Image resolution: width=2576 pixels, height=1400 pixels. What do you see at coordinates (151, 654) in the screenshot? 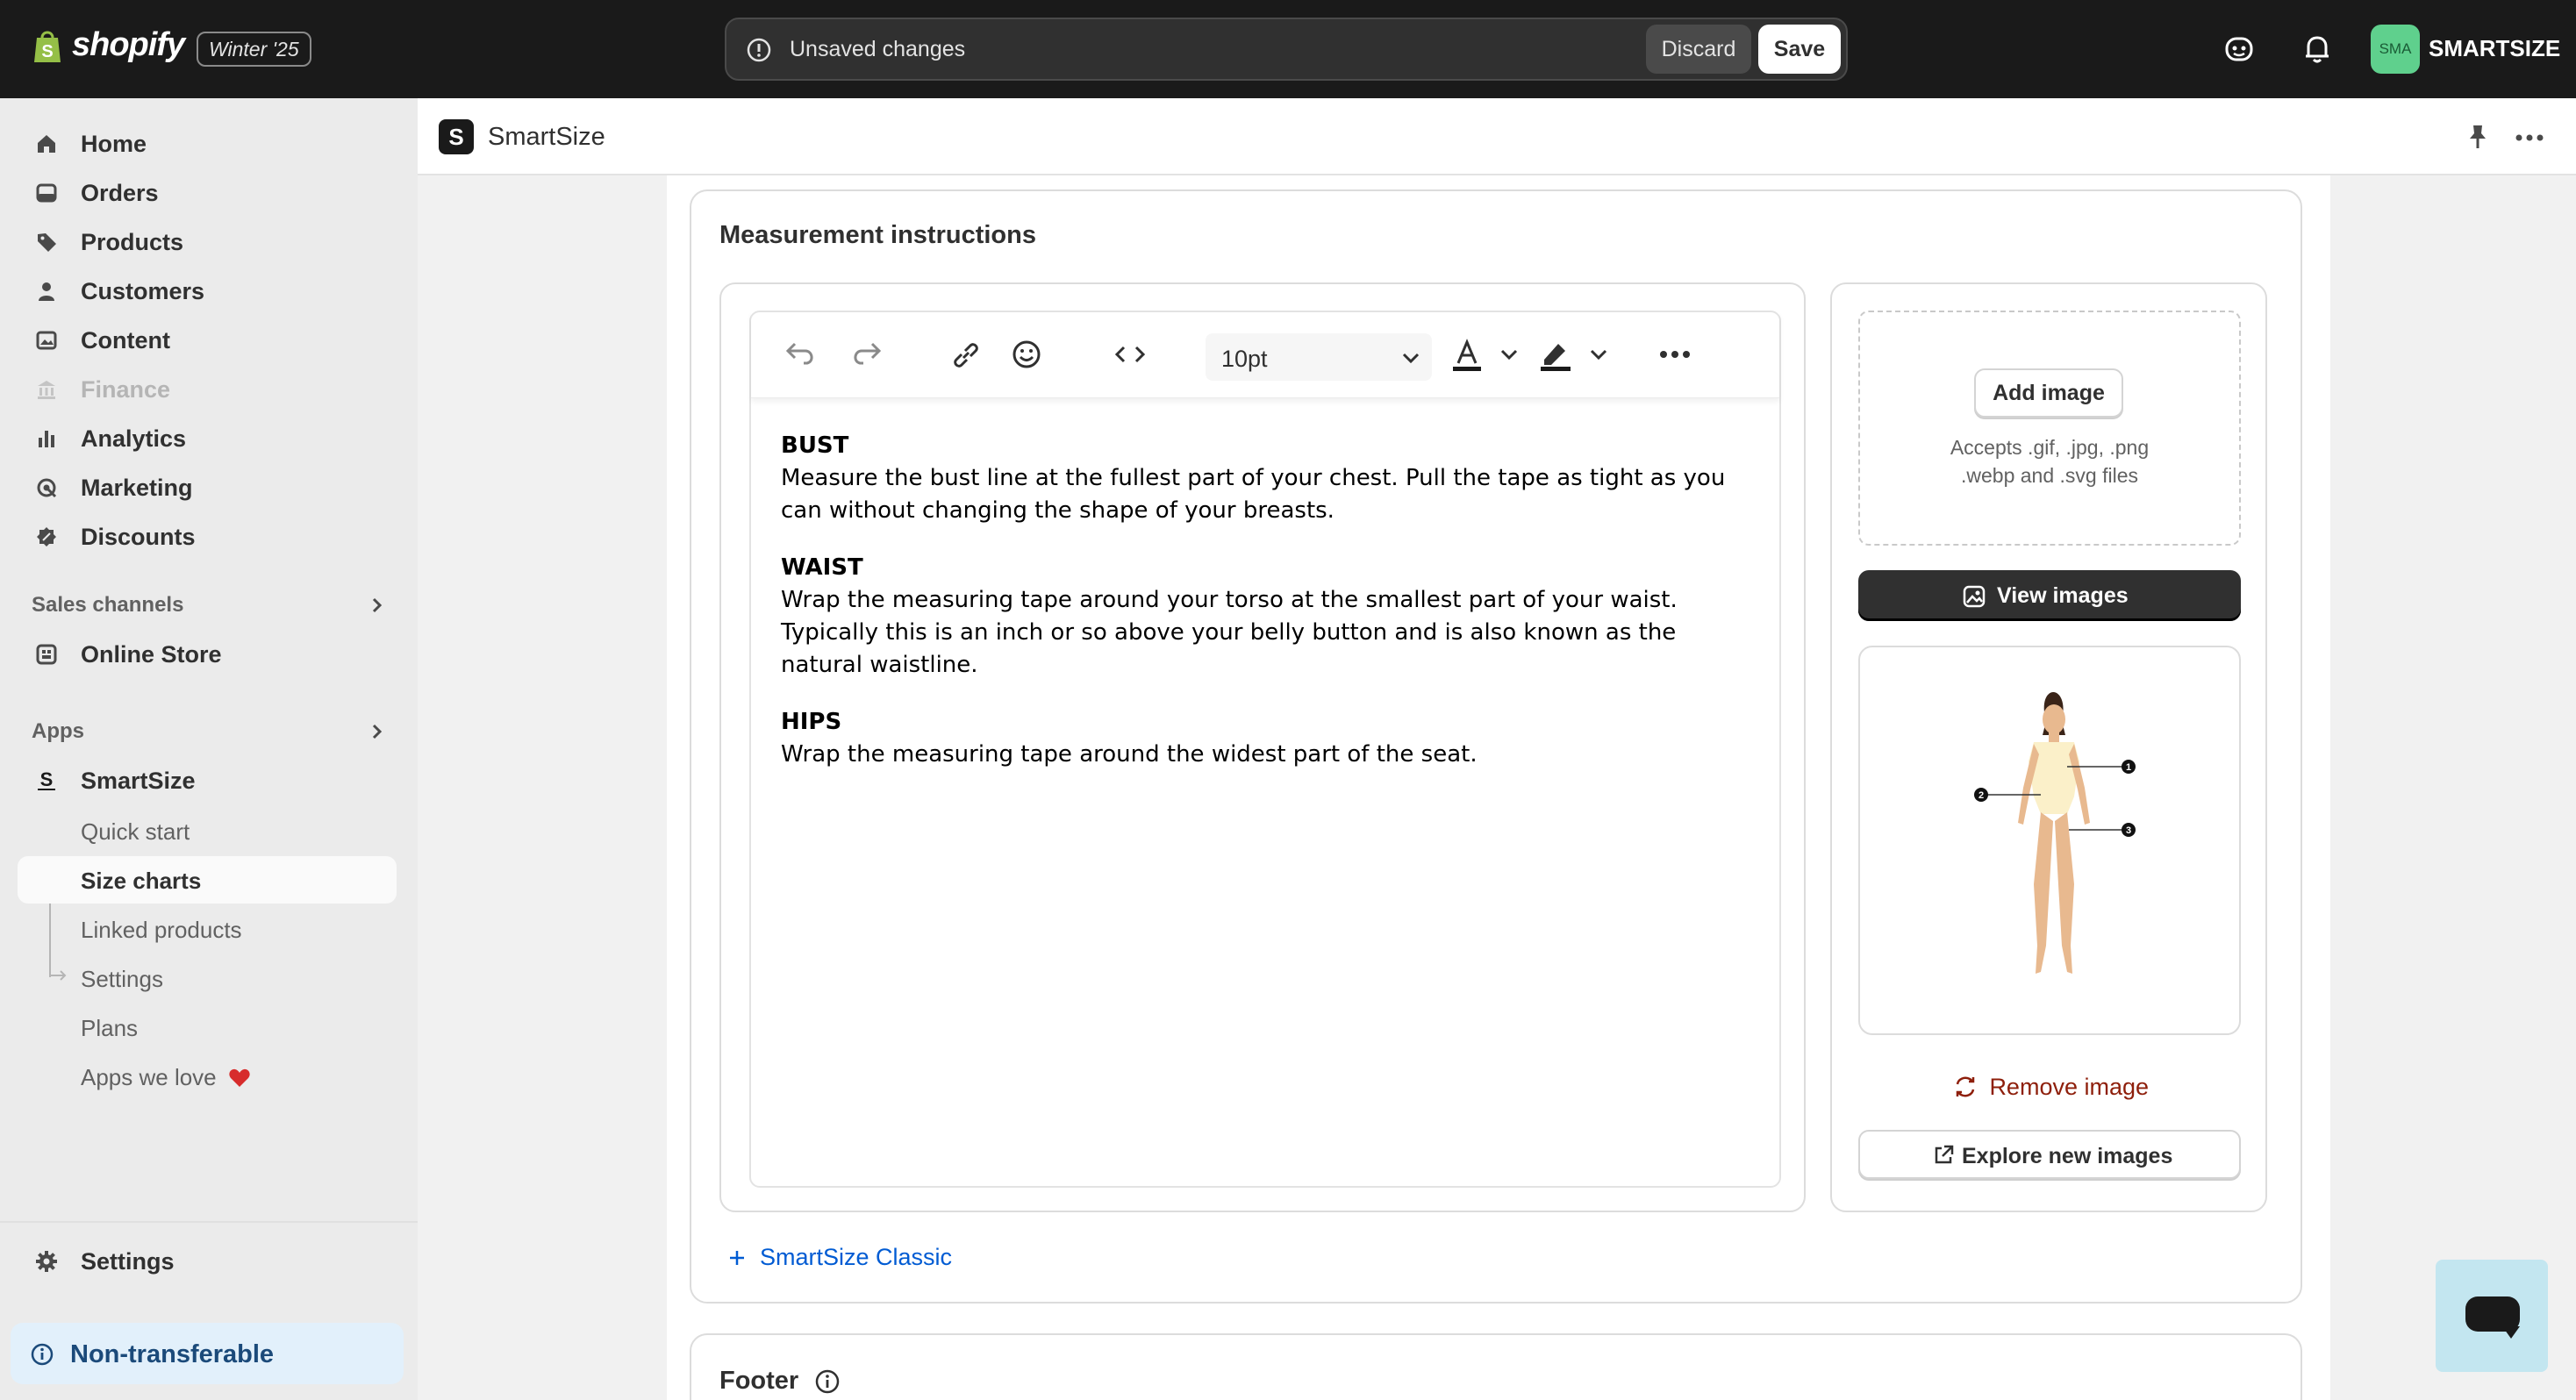
I see `nav-label: Online Store` at bounding box center [151, 654].